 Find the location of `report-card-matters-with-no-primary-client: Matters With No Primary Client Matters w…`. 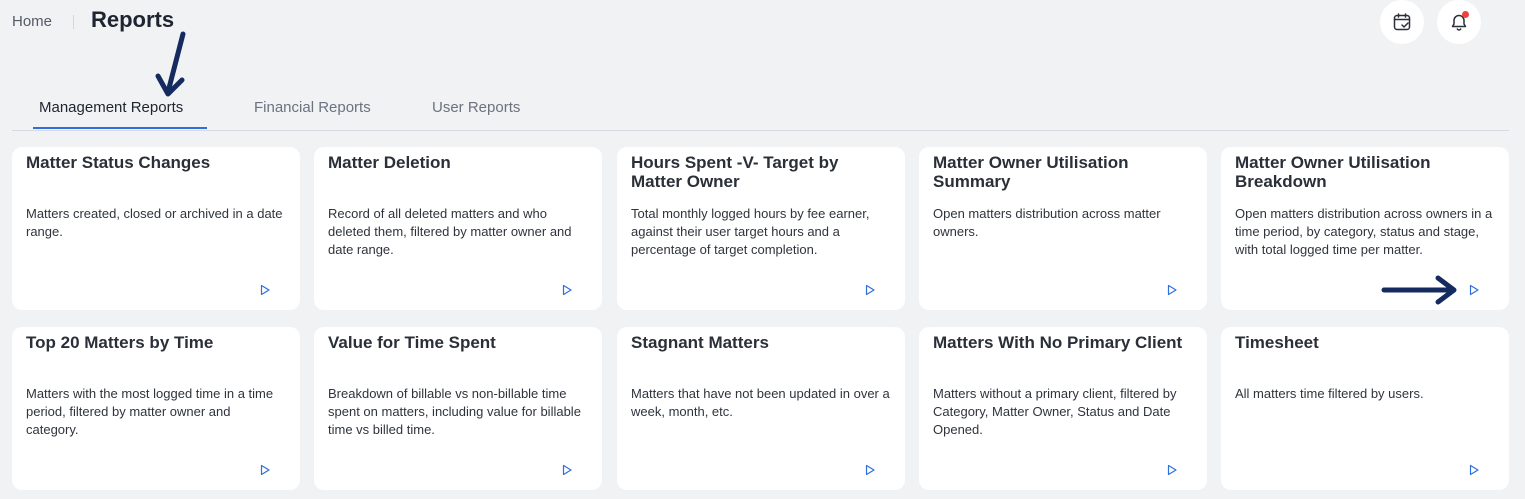

report-card-matters-with-no-primary-client: Matters With No Primary Client Matters w… is located at coordinates (1063, 408).